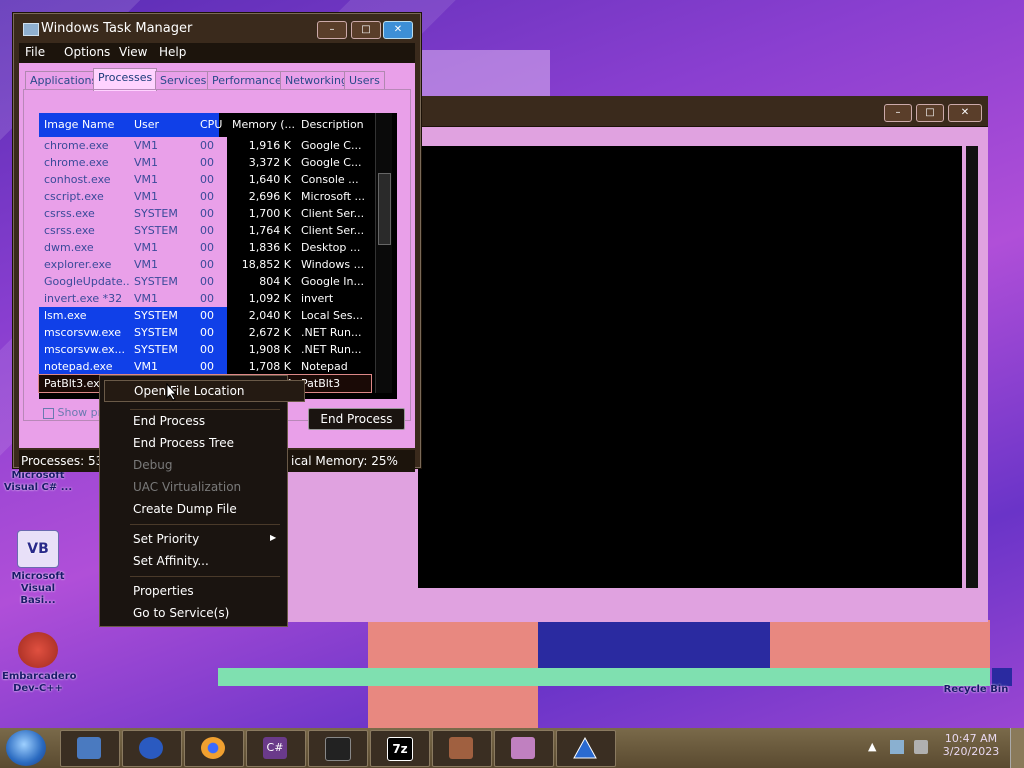 Image resolution: width=1024 pixels, height=768 pixels. Describe the element at coordinates (604, 677) in the screenshot. I see `glitch-scrollbar` at that location.